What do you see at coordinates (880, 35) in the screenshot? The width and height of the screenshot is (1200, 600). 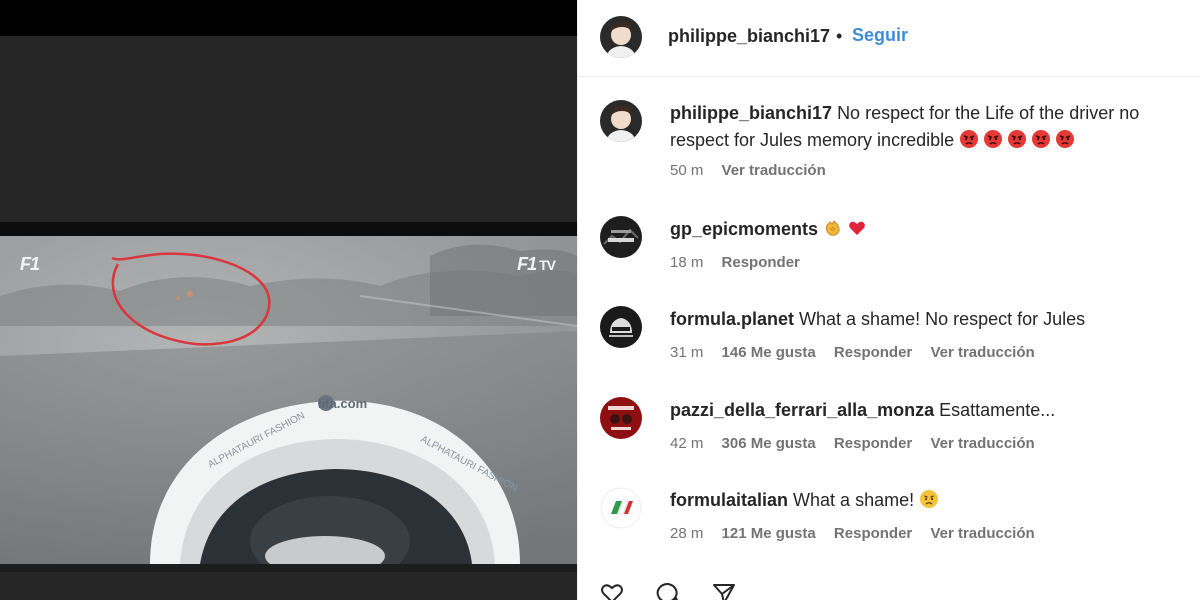 I see `follow-button: Seguir` at bounding box center [880, 35].